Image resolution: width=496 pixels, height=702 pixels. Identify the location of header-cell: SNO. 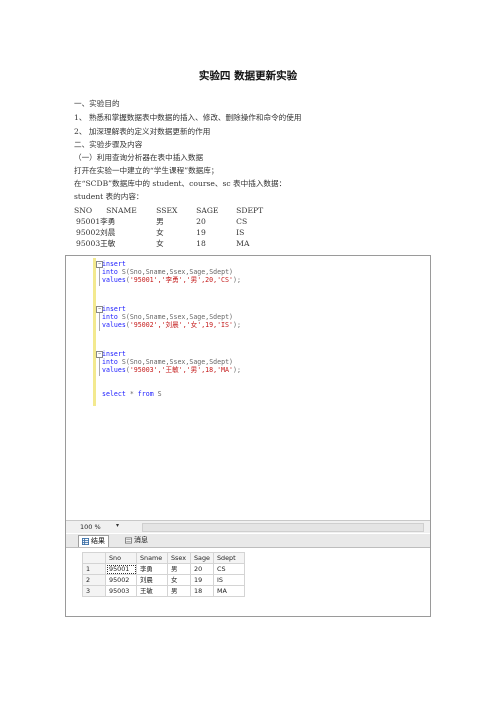
(83, 210).